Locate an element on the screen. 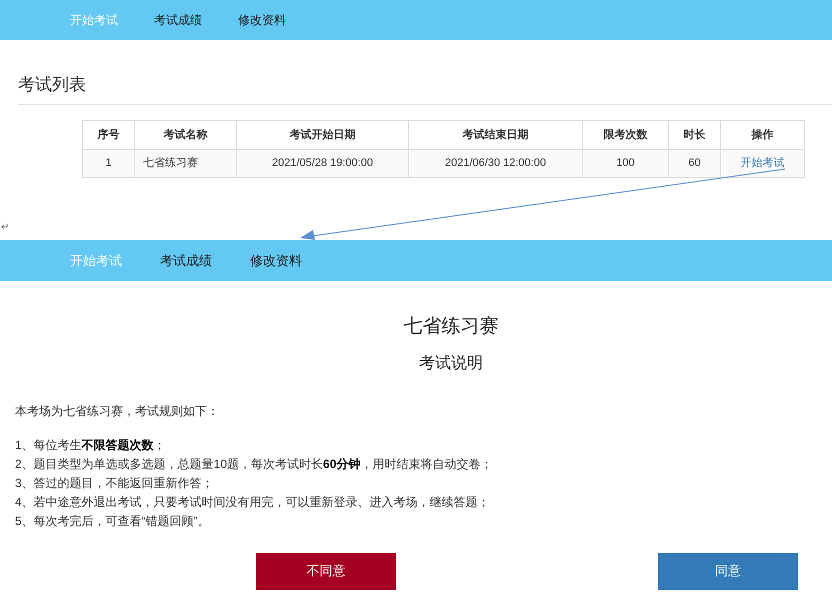 Image resolution: width=832 pixels, height=595 pixels. table-cell: 七省练习赛 is located at coordinates (185, 164).